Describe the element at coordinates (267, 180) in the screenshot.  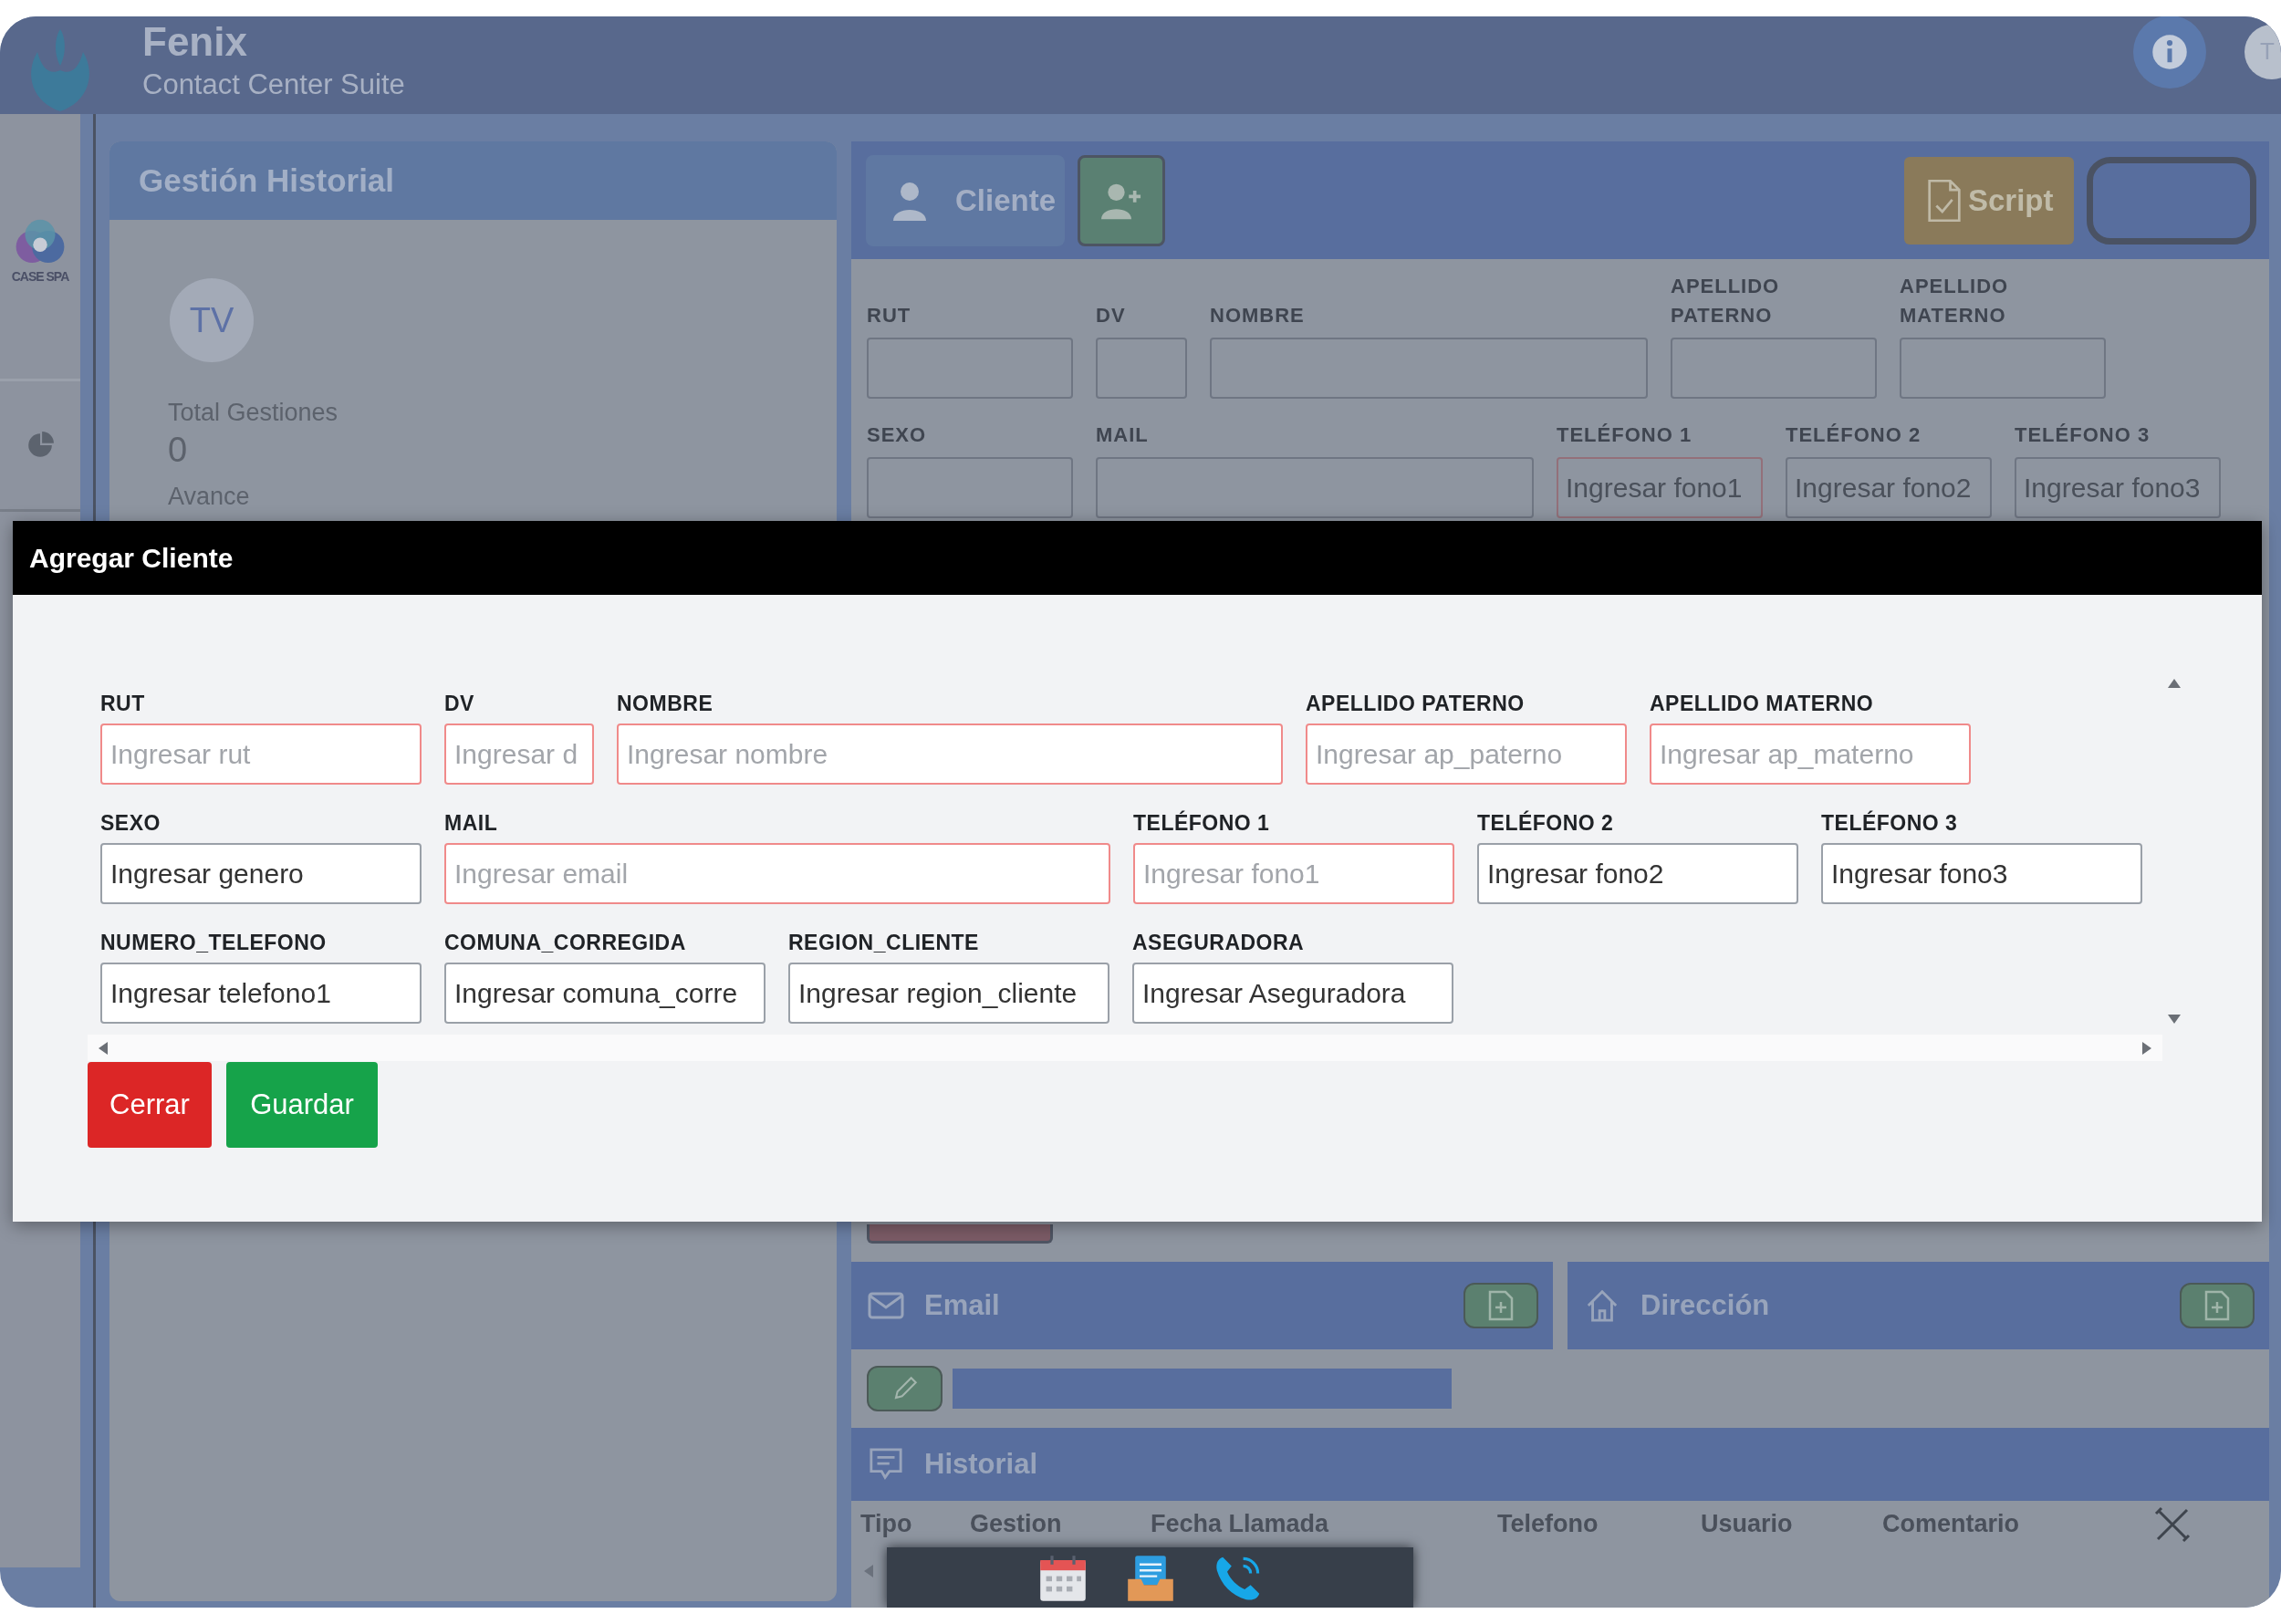
I see `panel-title: Gestión Historial` at that location.